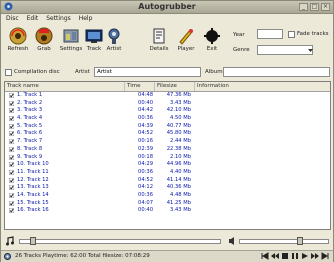  Describe the element at coordinates (262, 86) in the screenshot. I see `column-information: Information` at that location.